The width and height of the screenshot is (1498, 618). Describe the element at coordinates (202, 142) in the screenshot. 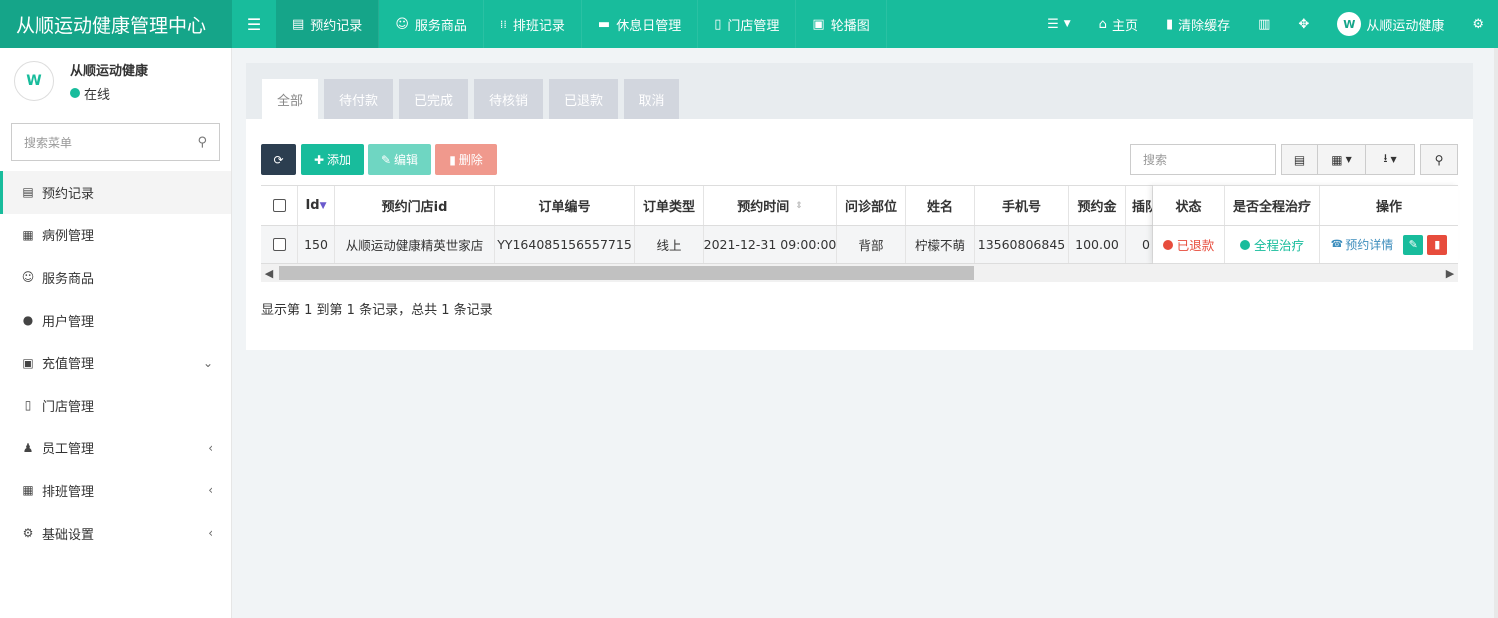

I see `search-icon: ⚲` at that location.